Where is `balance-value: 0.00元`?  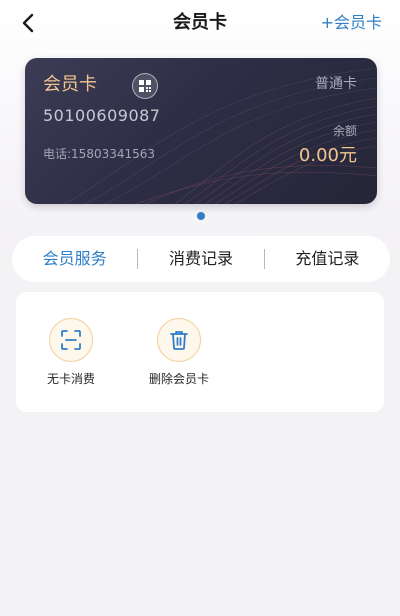 balance-value: 0.00元 is located at coordinates (327, 155).